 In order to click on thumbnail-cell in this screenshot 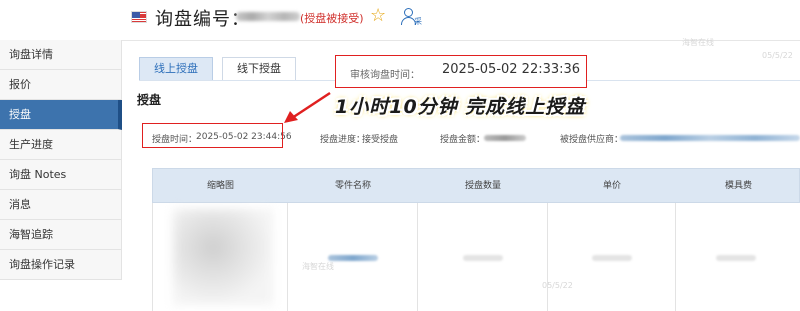, I will do `click(220, 257)`.